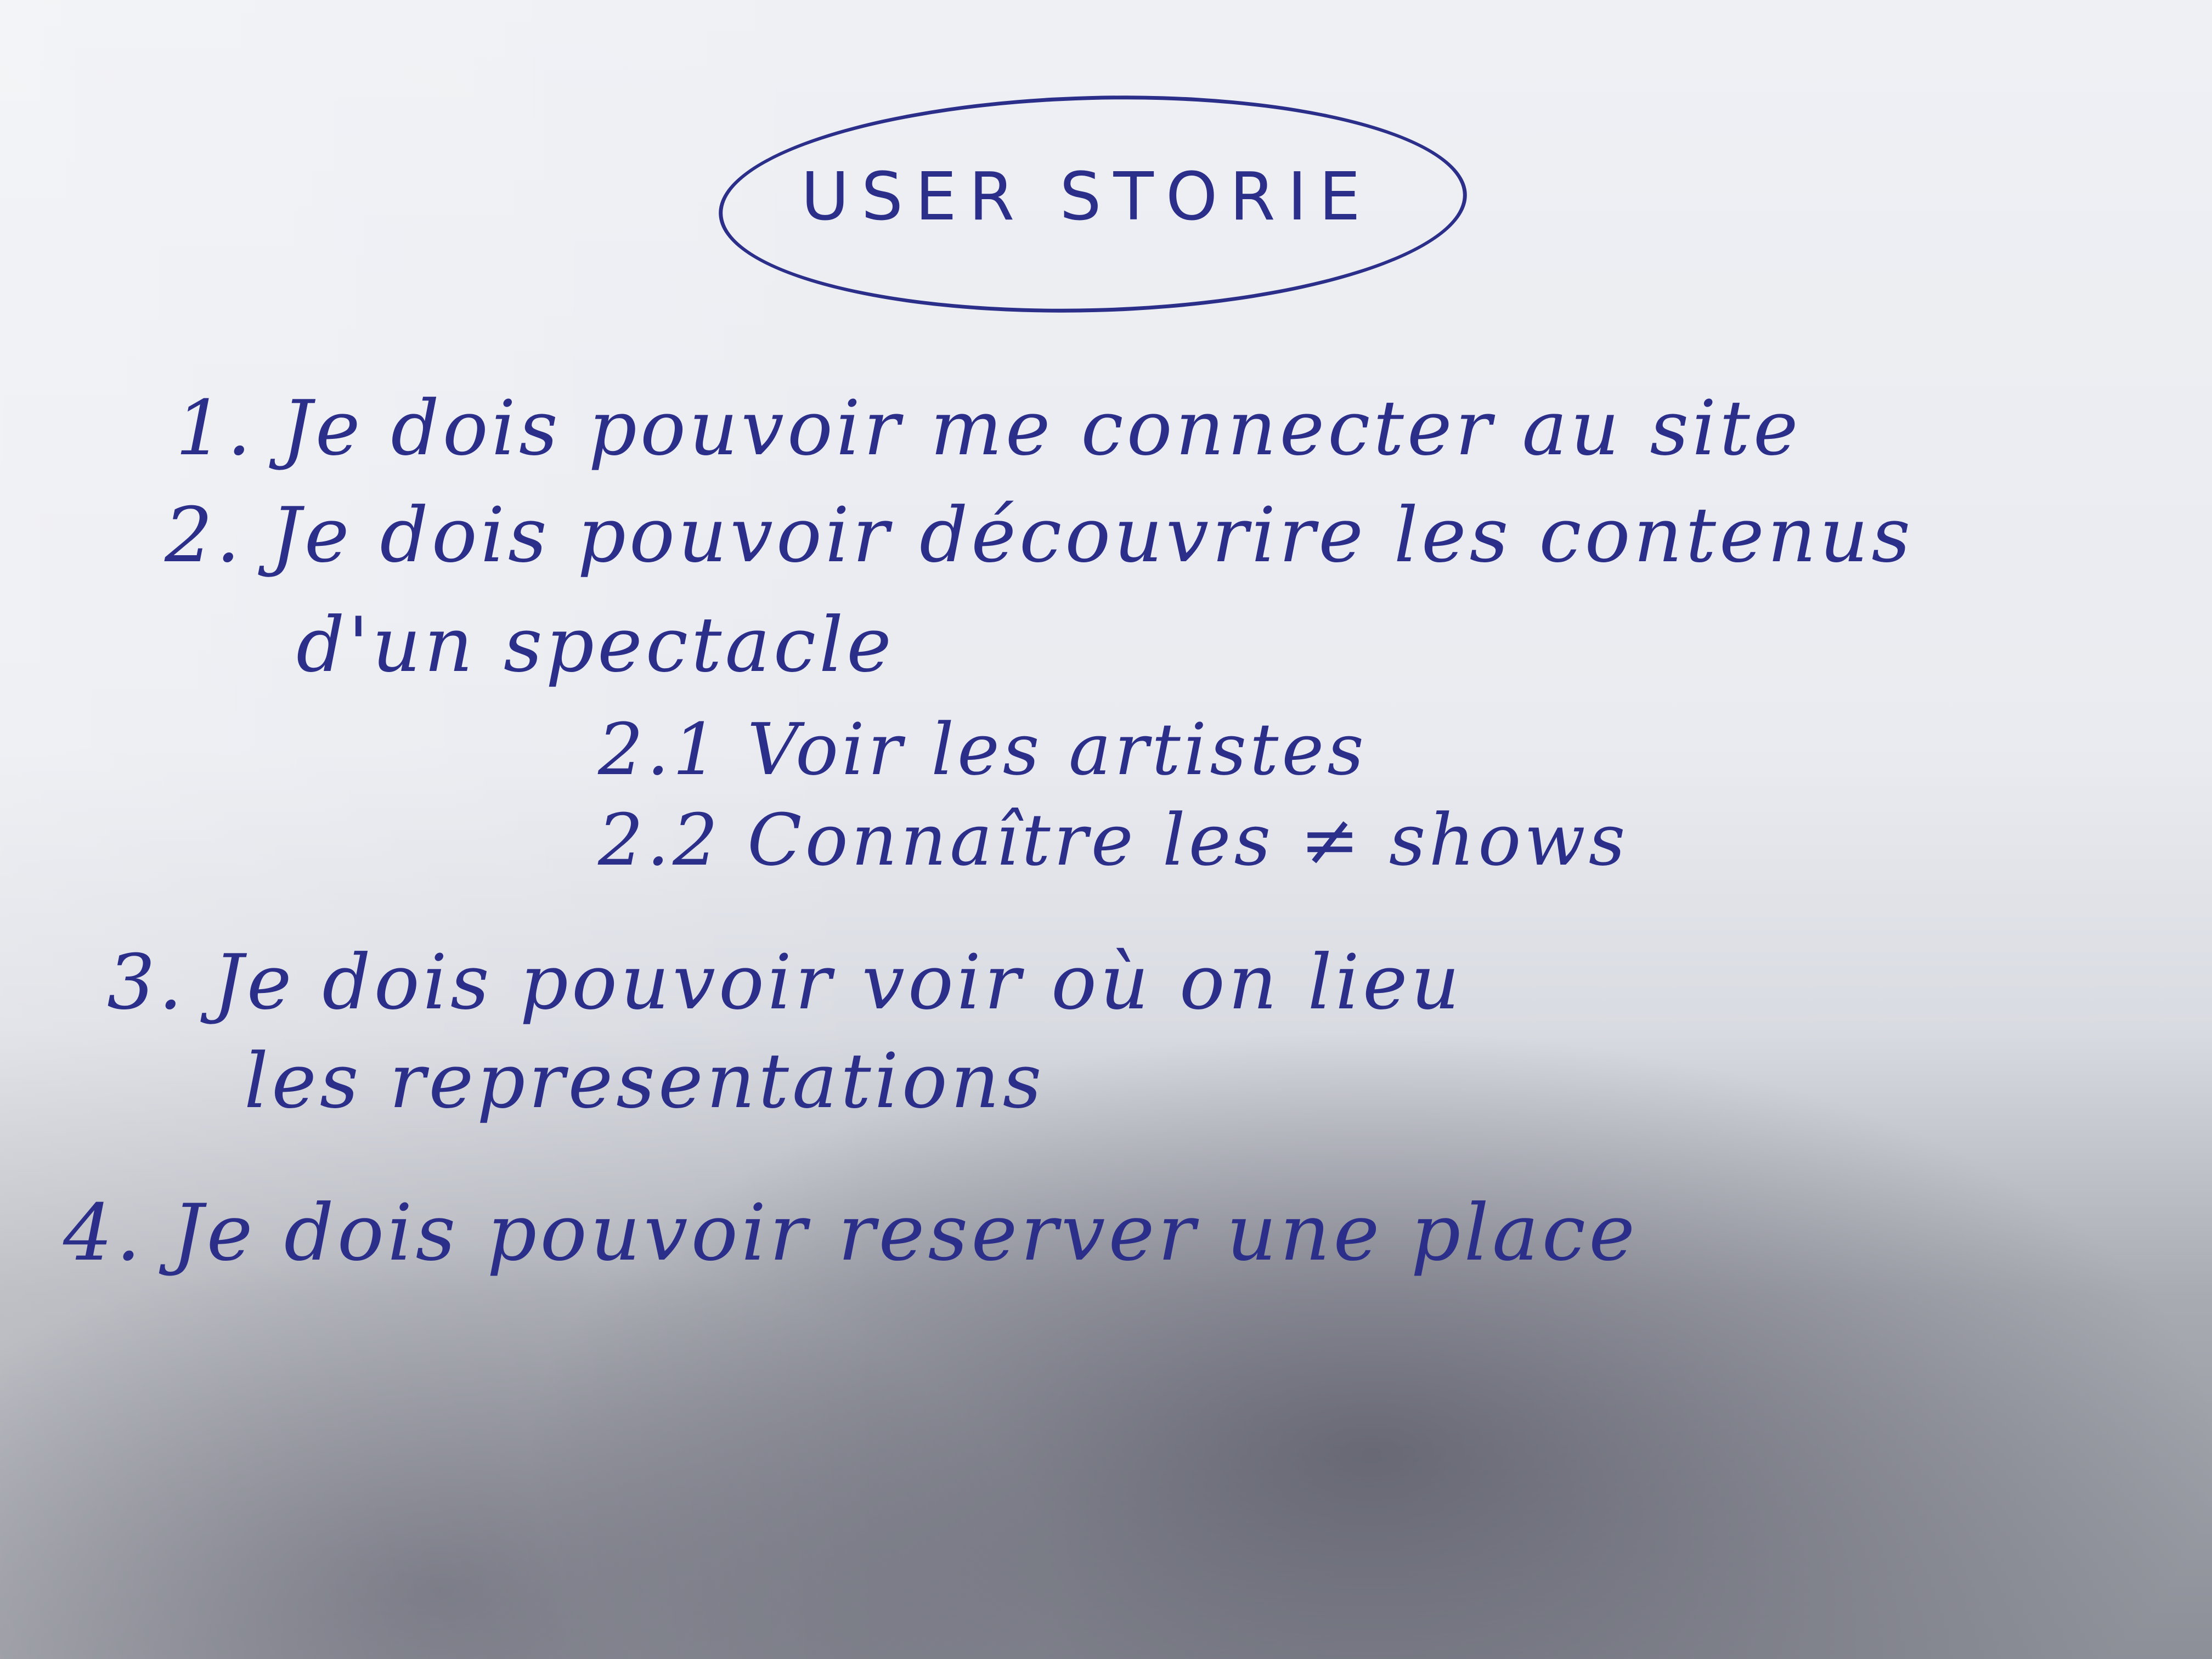  Describe the element at coordinates (596, 645) in the screenshot. I see `list-item-continuation: d'un spectacle` at that location.